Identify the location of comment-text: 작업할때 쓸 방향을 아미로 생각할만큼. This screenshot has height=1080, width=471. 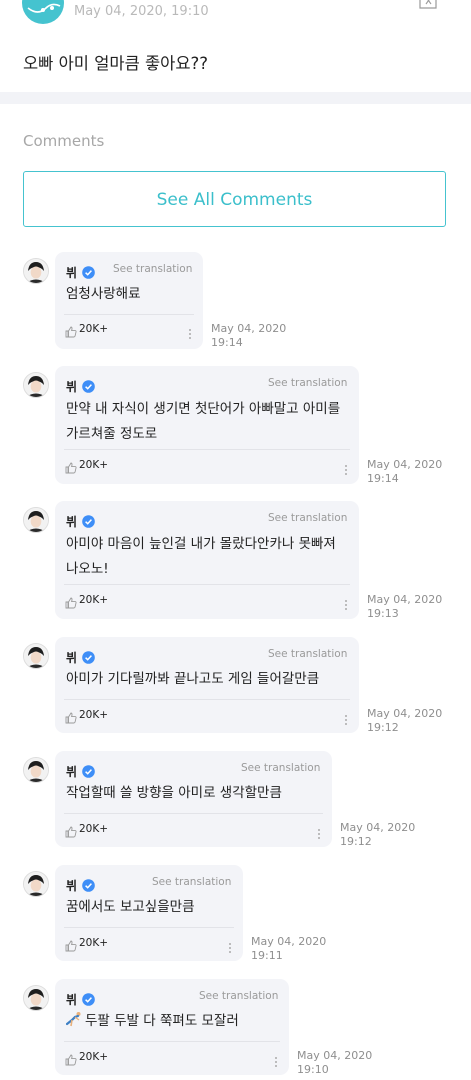
(174, 793).